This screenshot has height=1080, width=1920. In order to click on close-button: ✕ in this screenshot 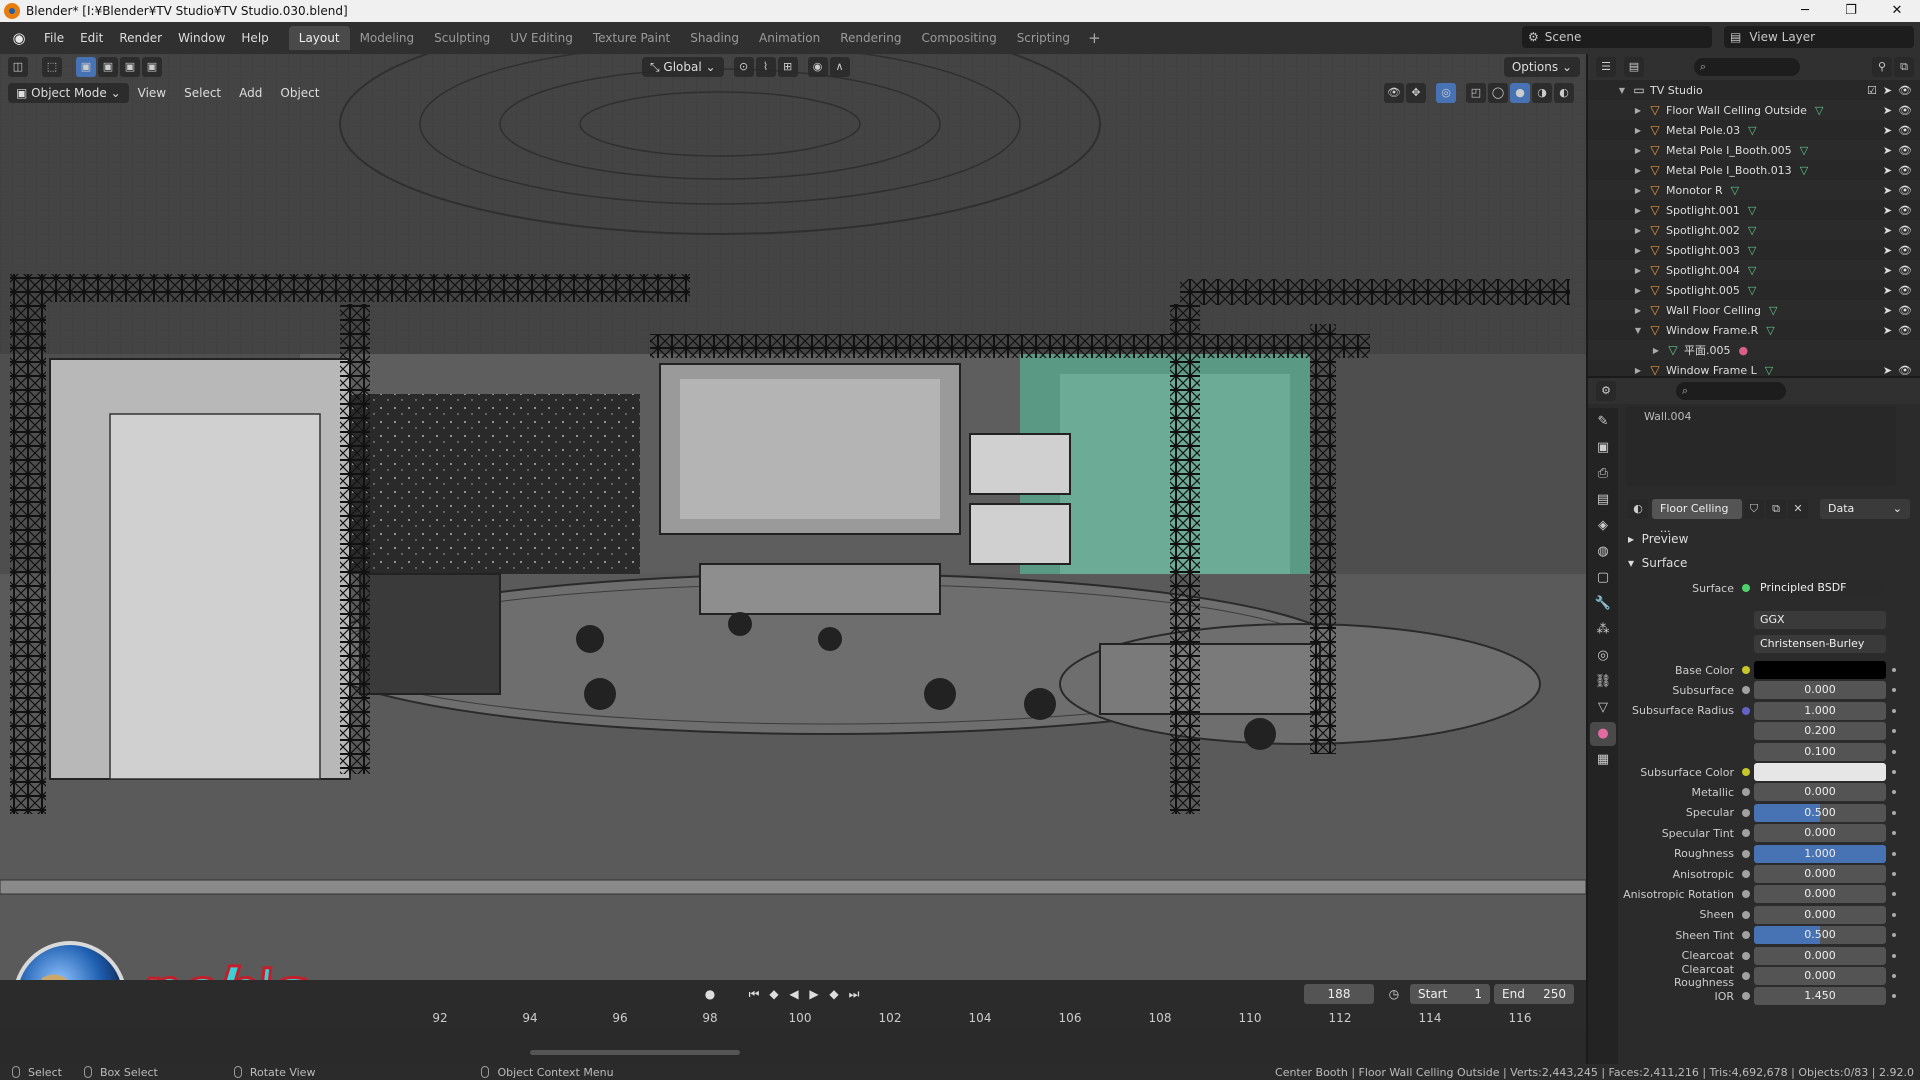, I will do `click(1897, 11)`.